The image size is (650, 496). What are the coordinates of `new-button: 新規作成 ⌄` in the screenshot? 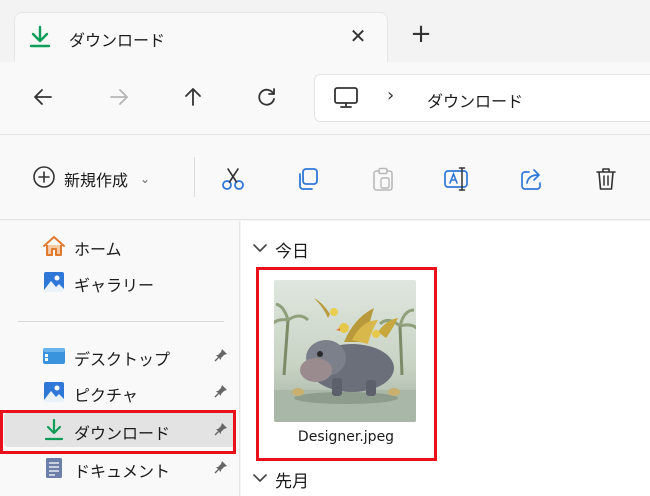 It's located at (91, 179).